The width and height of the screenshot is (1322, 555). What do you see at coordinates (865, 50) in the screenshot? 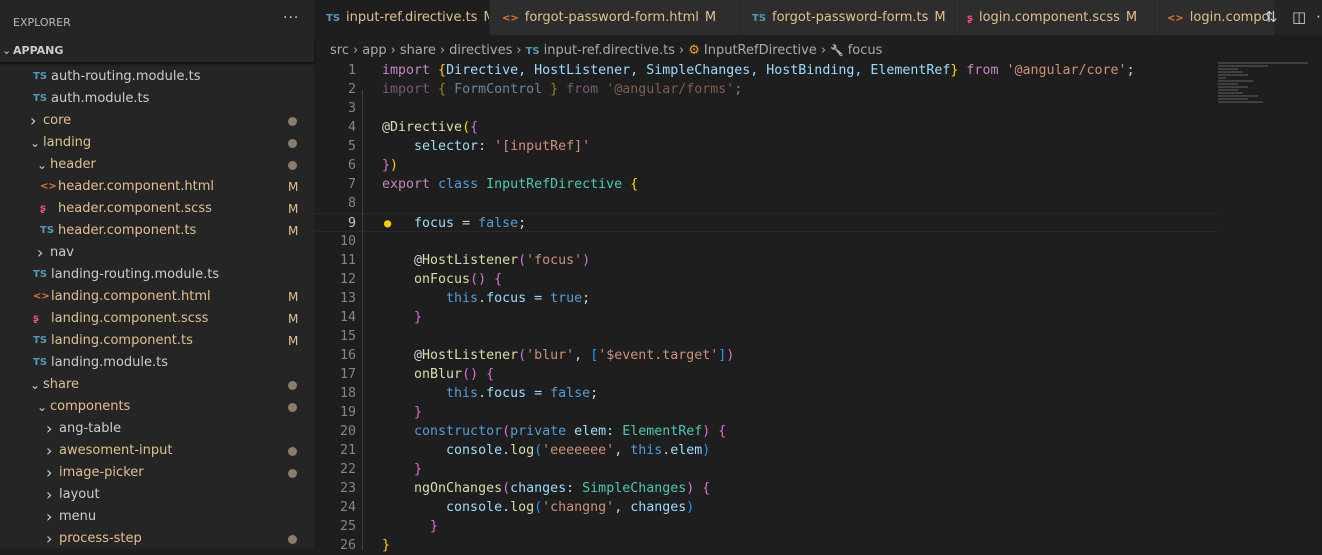
I see `breadcrumb-item: focus` at bounding box center [865, 50].